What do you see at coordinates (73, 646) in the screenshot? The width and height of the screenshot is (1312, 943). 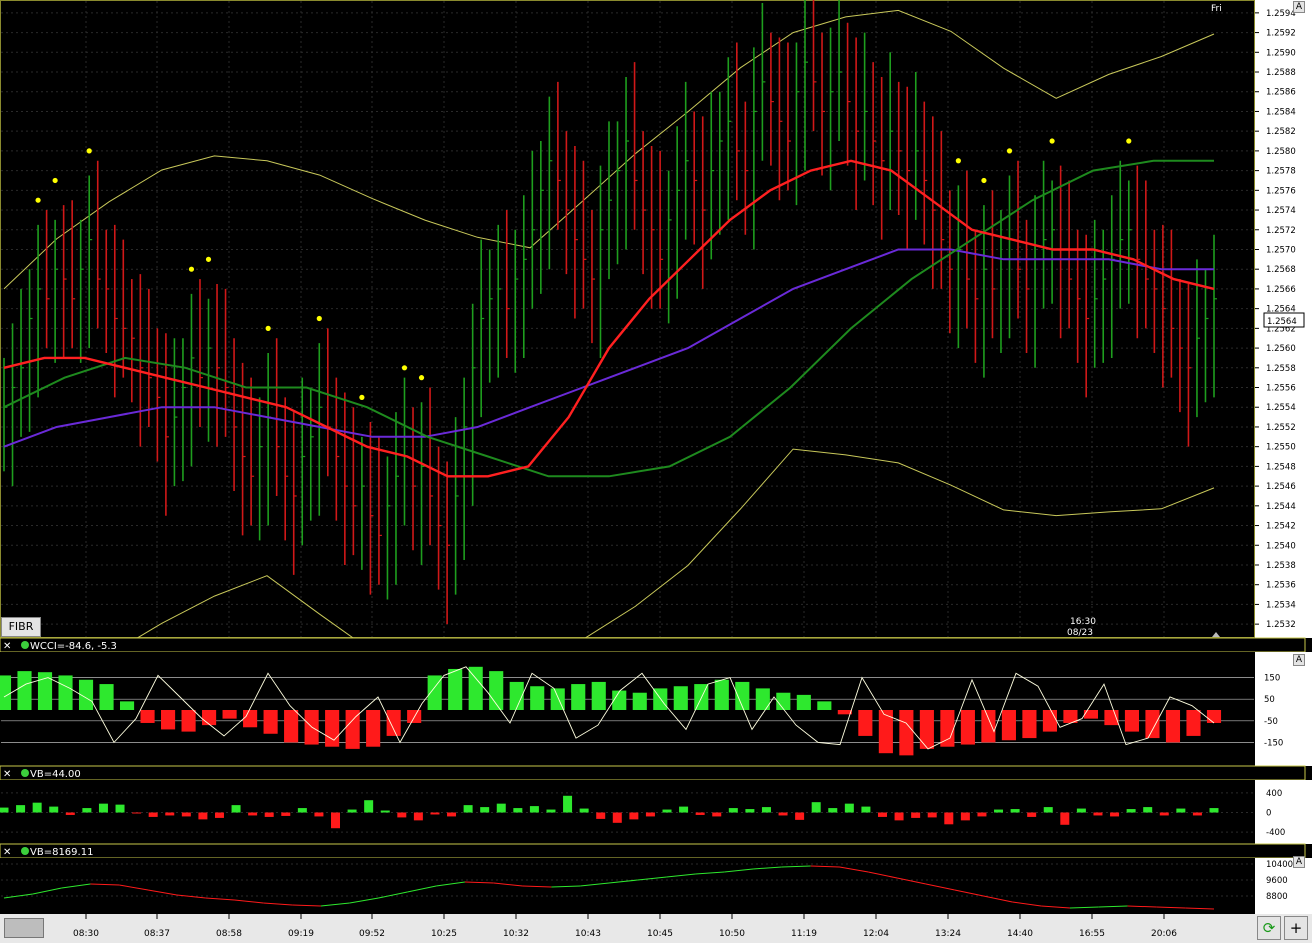 I see `cci-label: WCCI=-84.6, -5.3` at bounding box center [73, 646].